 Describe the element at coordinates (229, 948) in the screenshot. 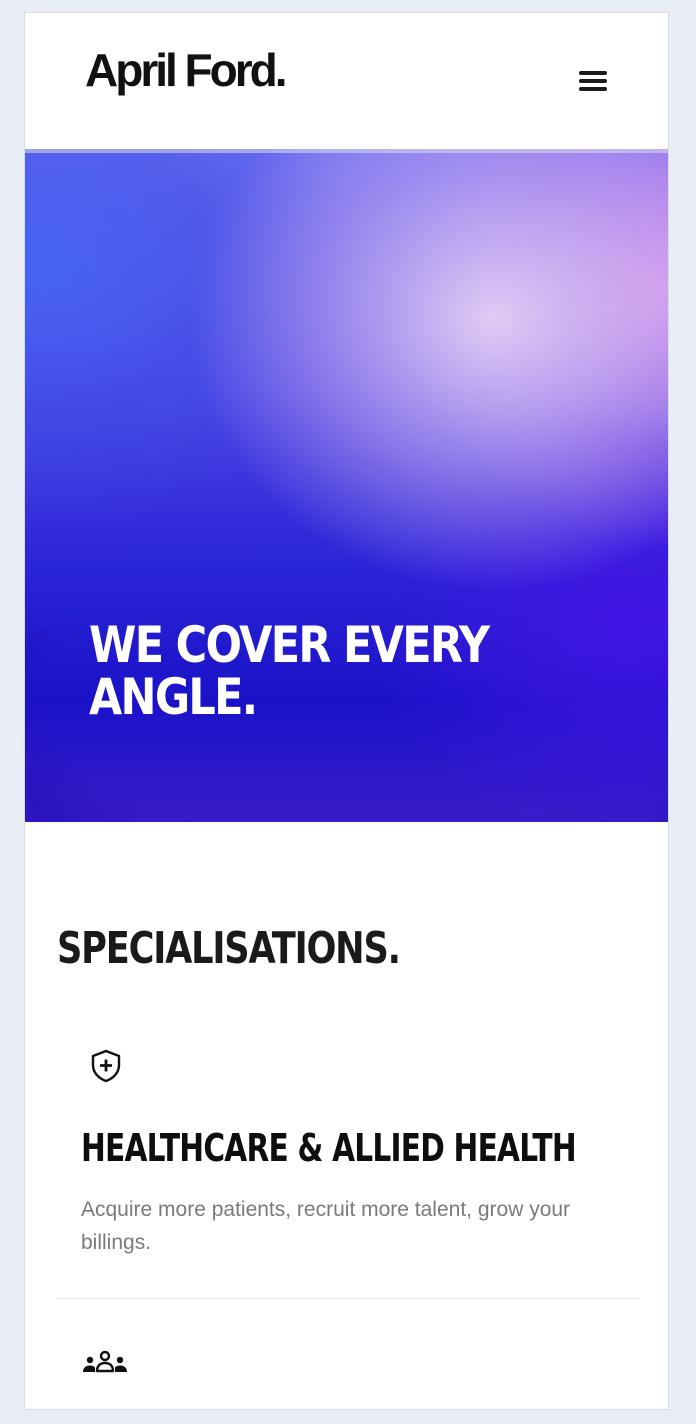

I see `specialisations-title: SPECIALISATIONS.` at that location.